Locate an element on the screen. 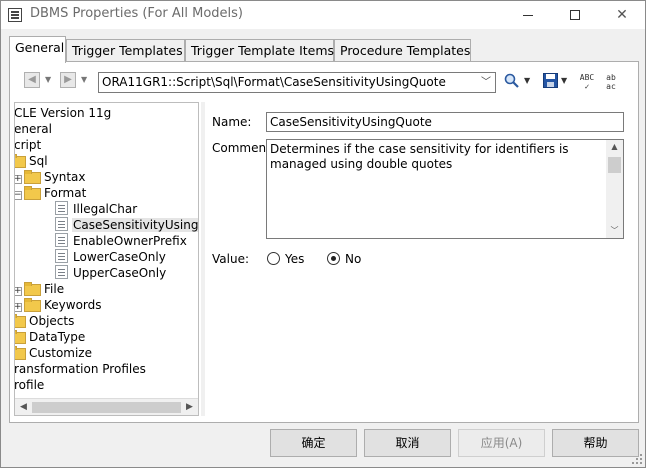 The width and height of the screenshot is (646, 468). collapse-icon: − is located at coordinates (18, 195).